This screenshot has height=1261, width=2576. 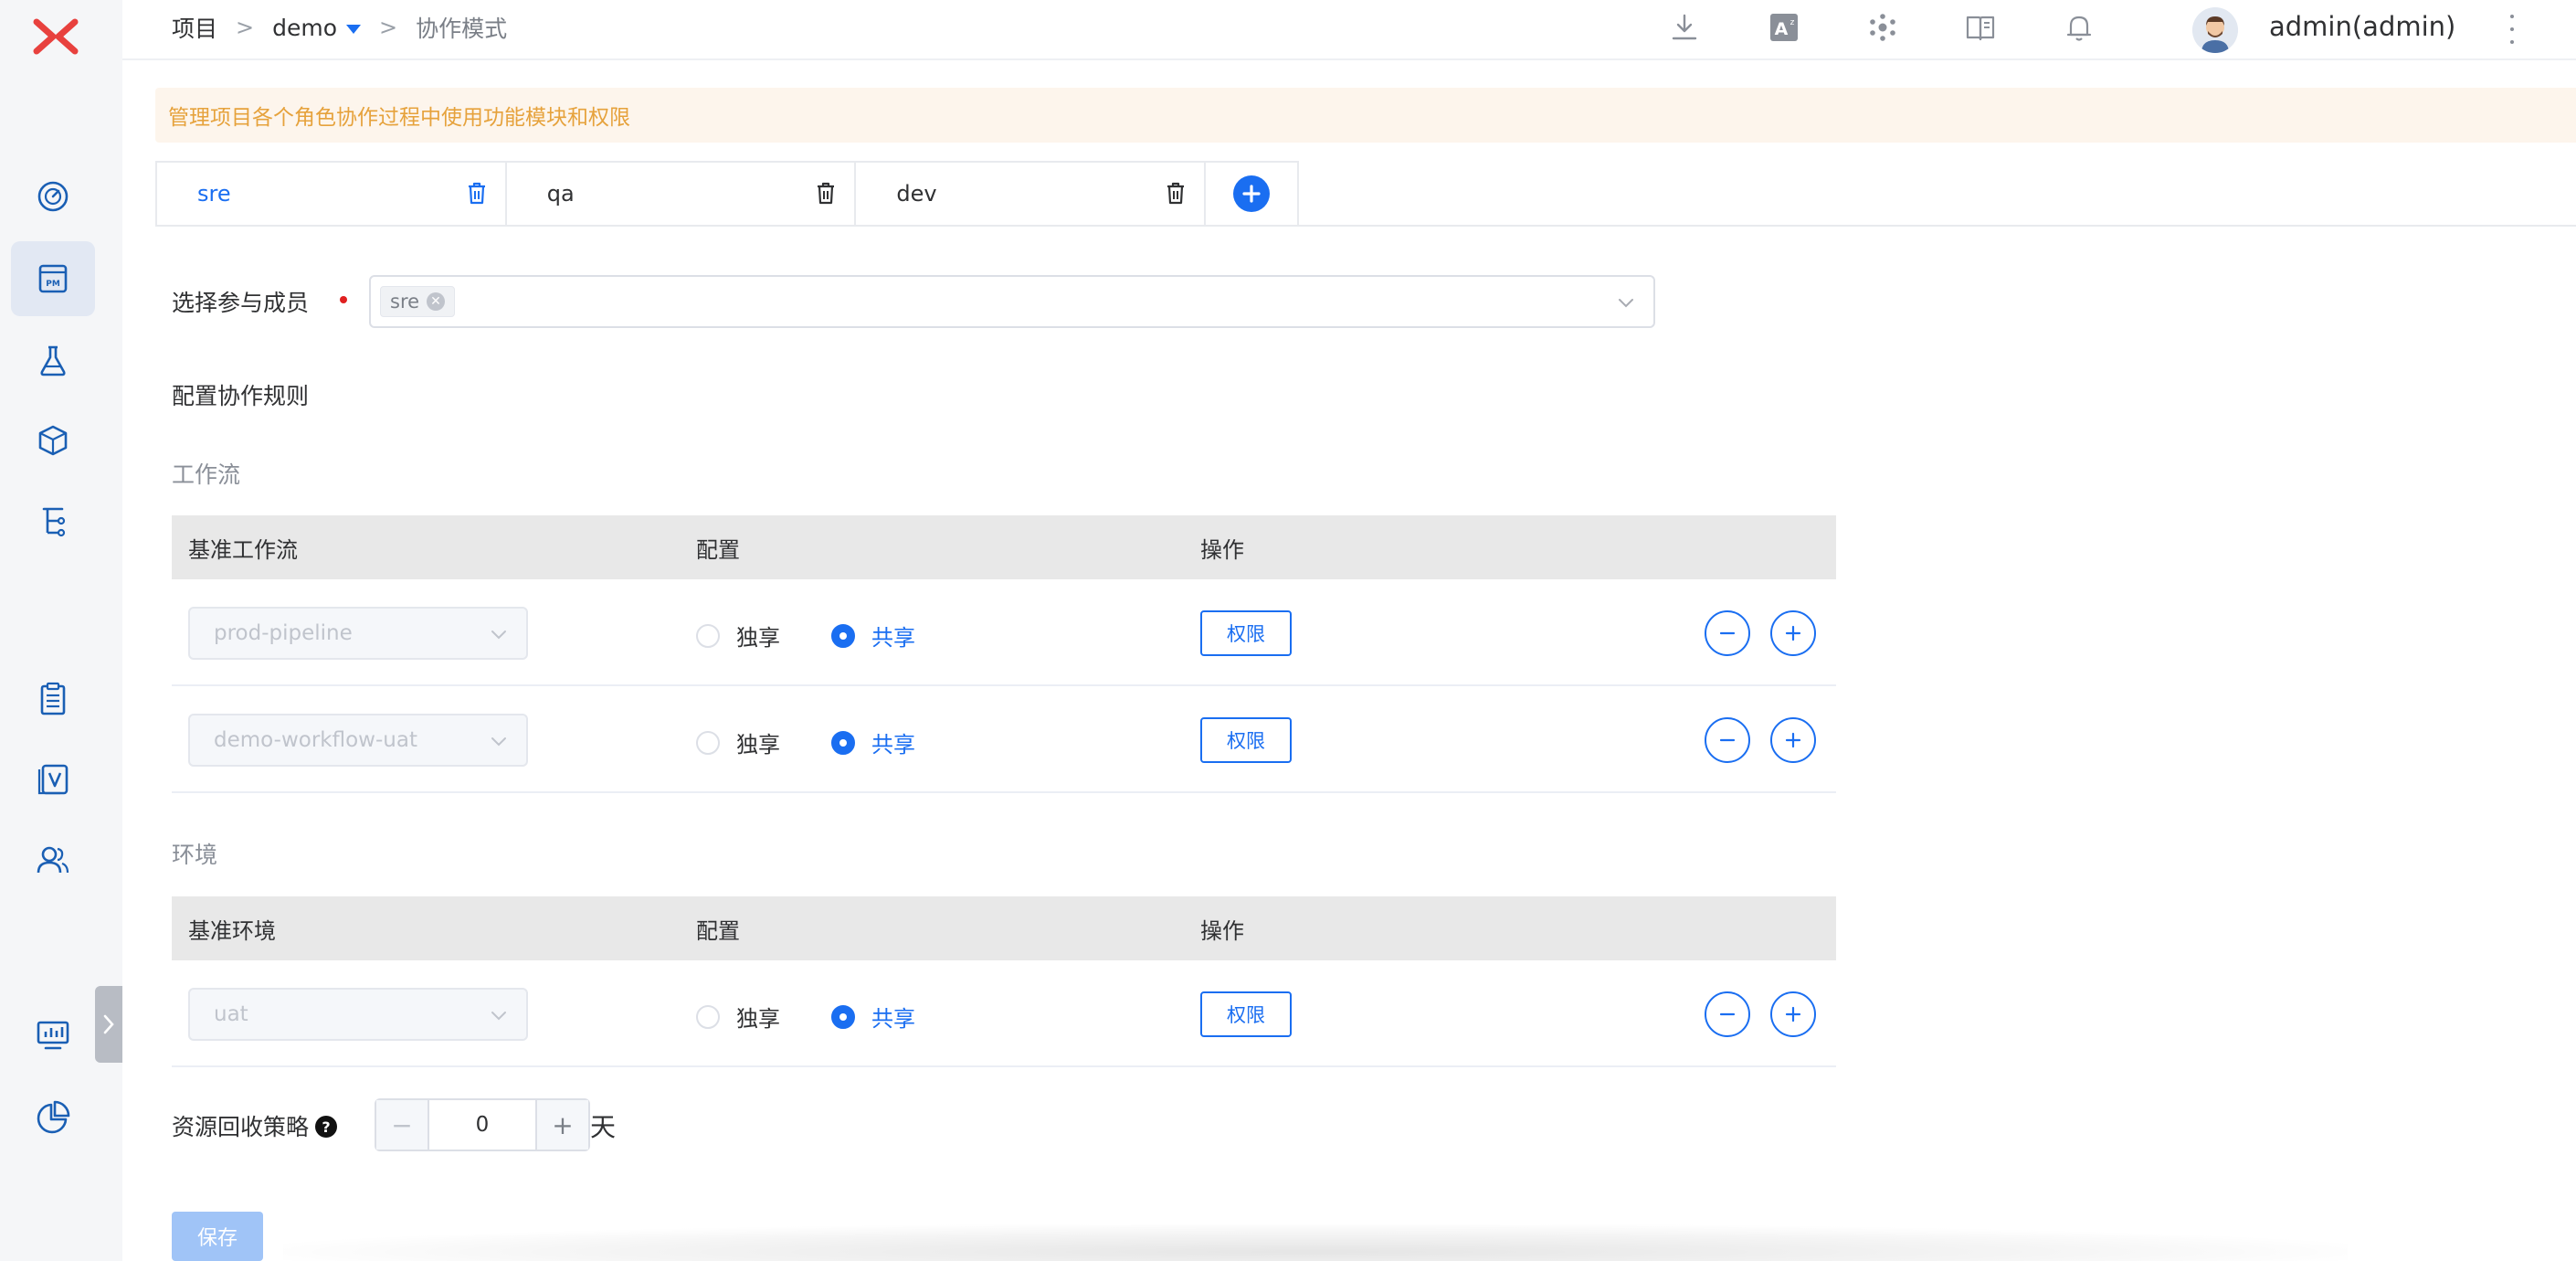 I want to click on help-icon: ?, so click(x=326, y=1127).